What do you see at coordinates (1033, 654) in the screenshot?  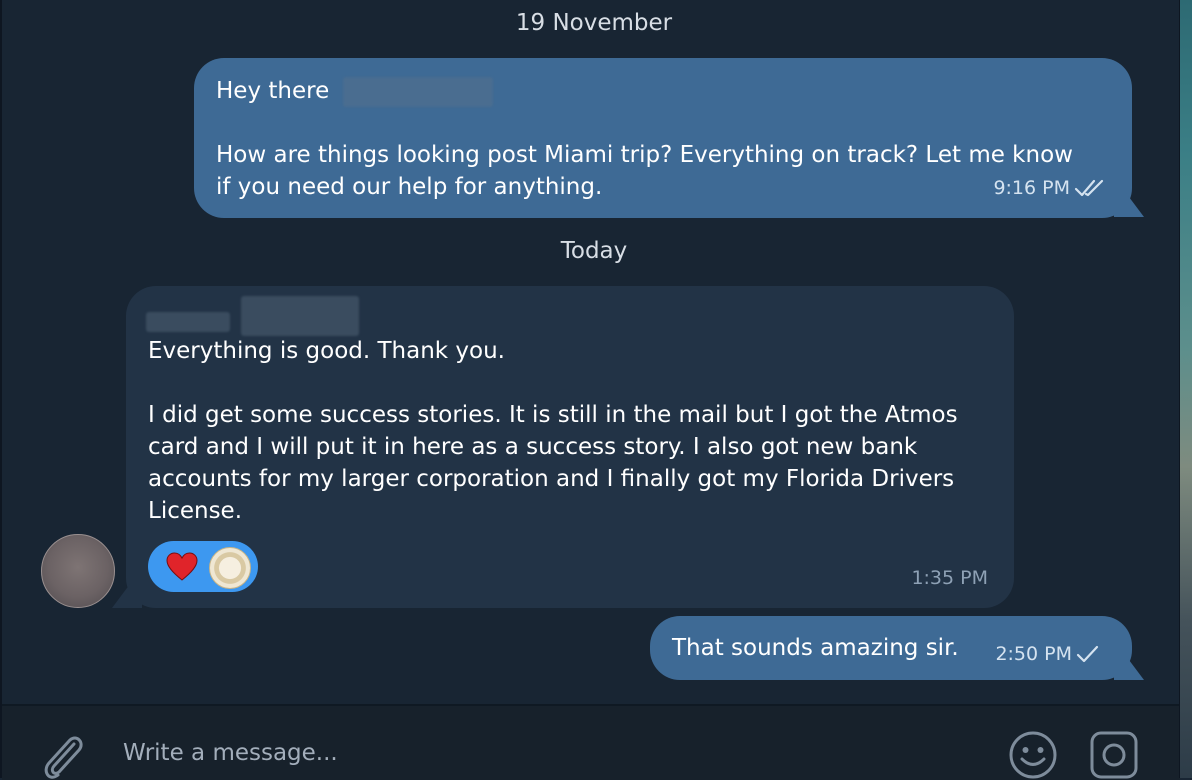 I see `message-time: 2:50 PM` at bounding box center [1033, 654].